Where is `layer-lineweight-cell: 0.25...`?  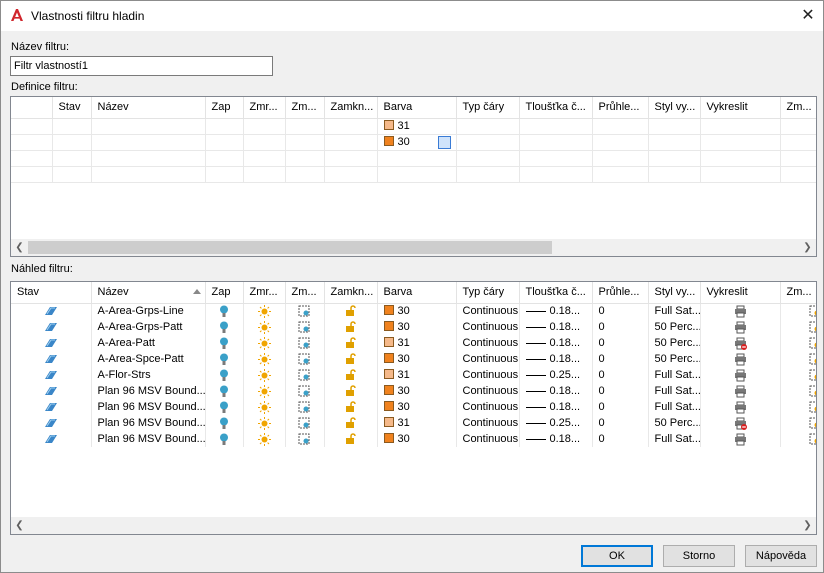 layer-lineweight-cell: 0.25... is located at coordinates (556, 375).